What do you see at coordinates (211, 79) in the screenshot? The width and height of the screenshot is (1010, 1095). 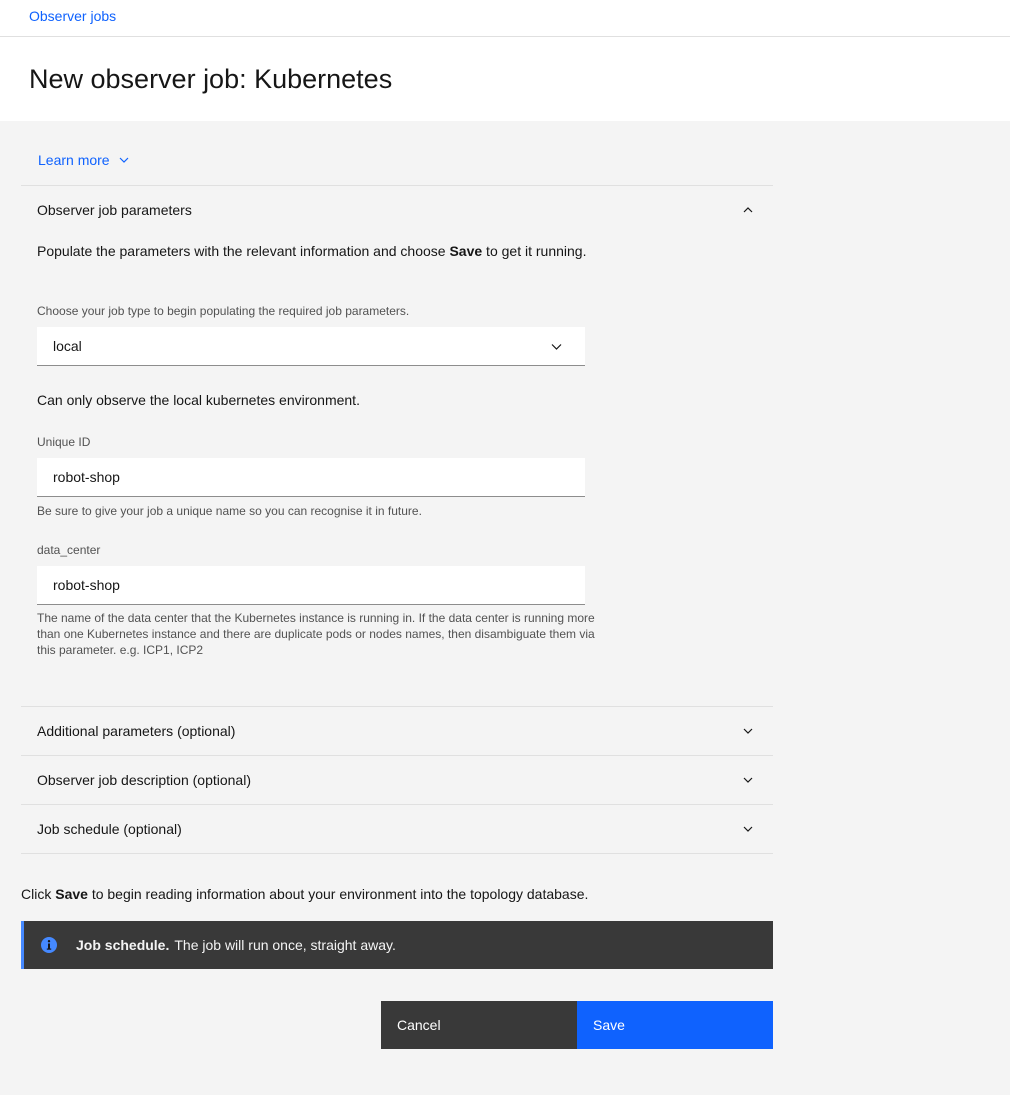 I see `page-title: New observer job: Kubernetes` at bounding box center [211, 79].